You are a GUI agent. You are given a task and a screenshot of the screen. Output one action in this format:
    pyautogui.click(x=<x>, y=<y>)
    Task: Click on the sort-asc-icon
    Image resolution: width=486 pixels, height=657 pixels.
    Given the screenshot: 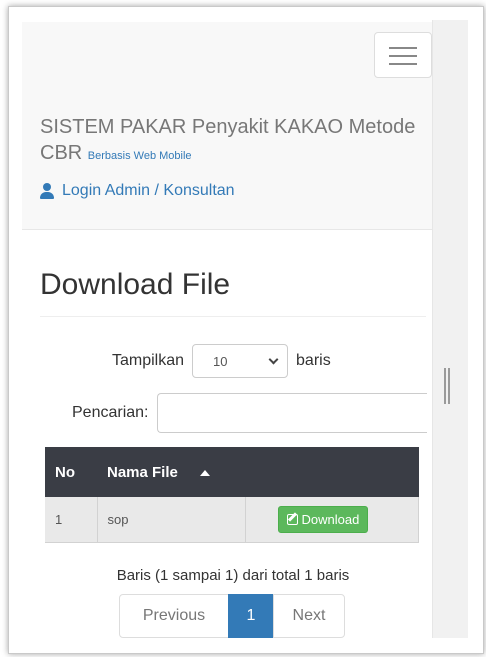 What is the action you would take?
    pyautogui.click(x=204, y=472)
    